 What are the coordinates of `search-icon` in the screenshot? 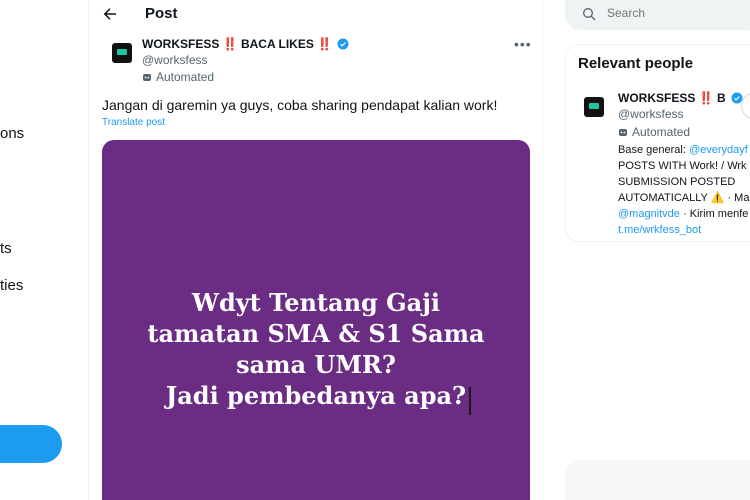 It's located at (589, 14).